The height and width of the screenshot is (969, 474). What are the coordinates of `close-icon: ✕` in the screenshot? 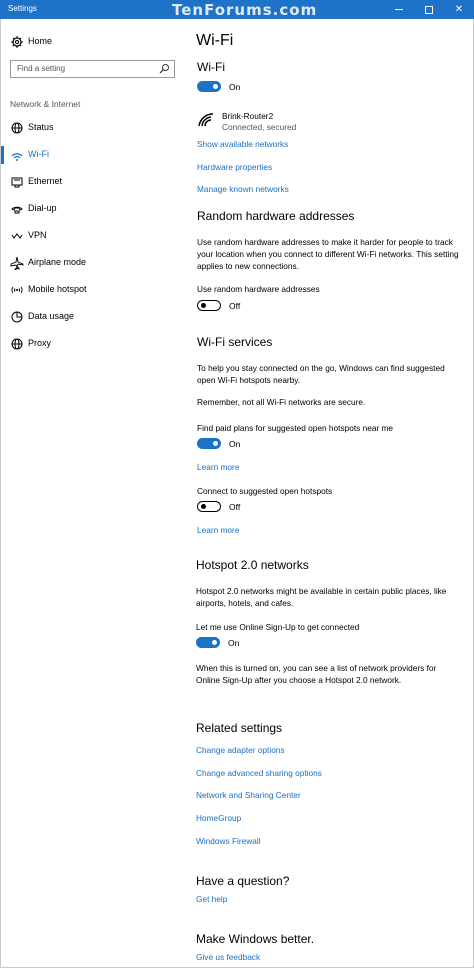 It's located at (459, 9).